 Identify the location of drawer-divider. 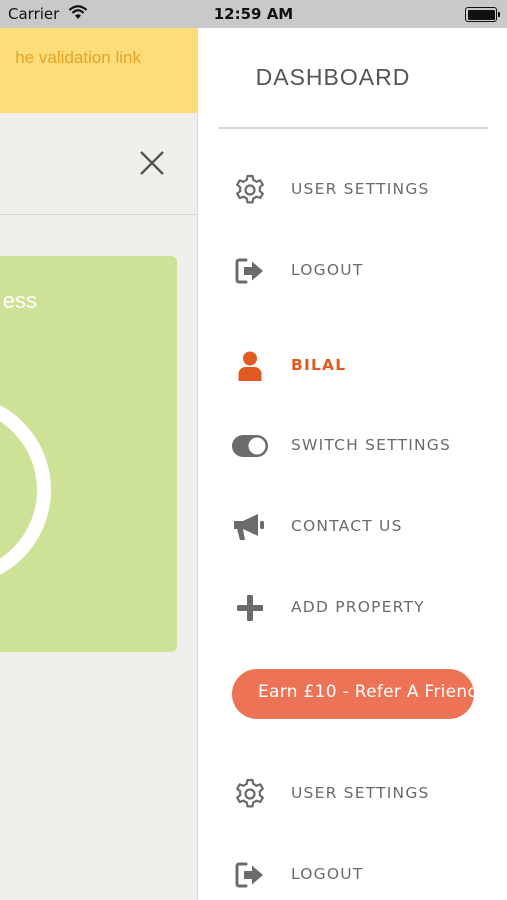
(353, 128).